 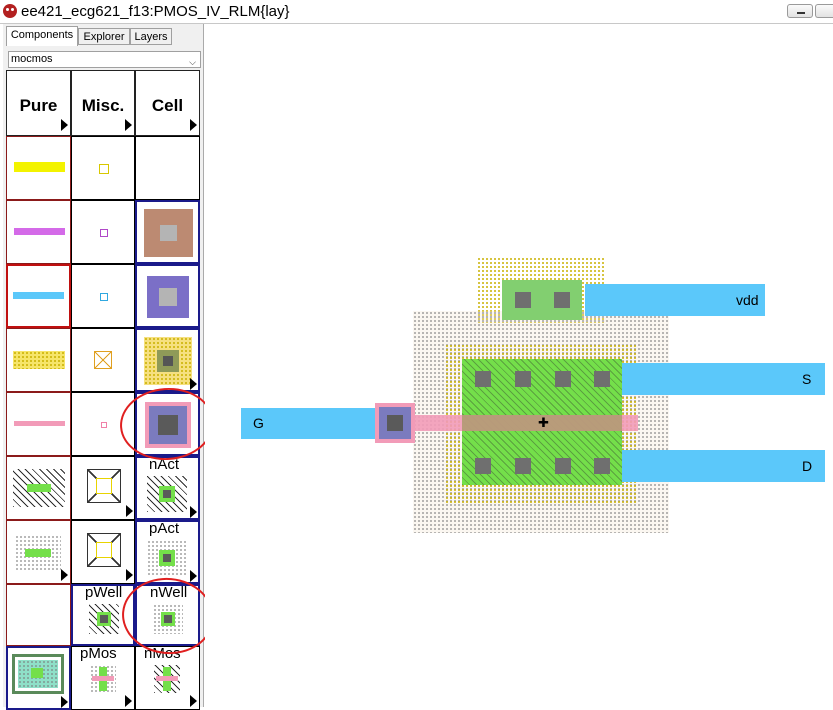 What do you see at coordinates (542, 300) in the screenshot?
I see `well-contact` at bounding box center [542, 300].